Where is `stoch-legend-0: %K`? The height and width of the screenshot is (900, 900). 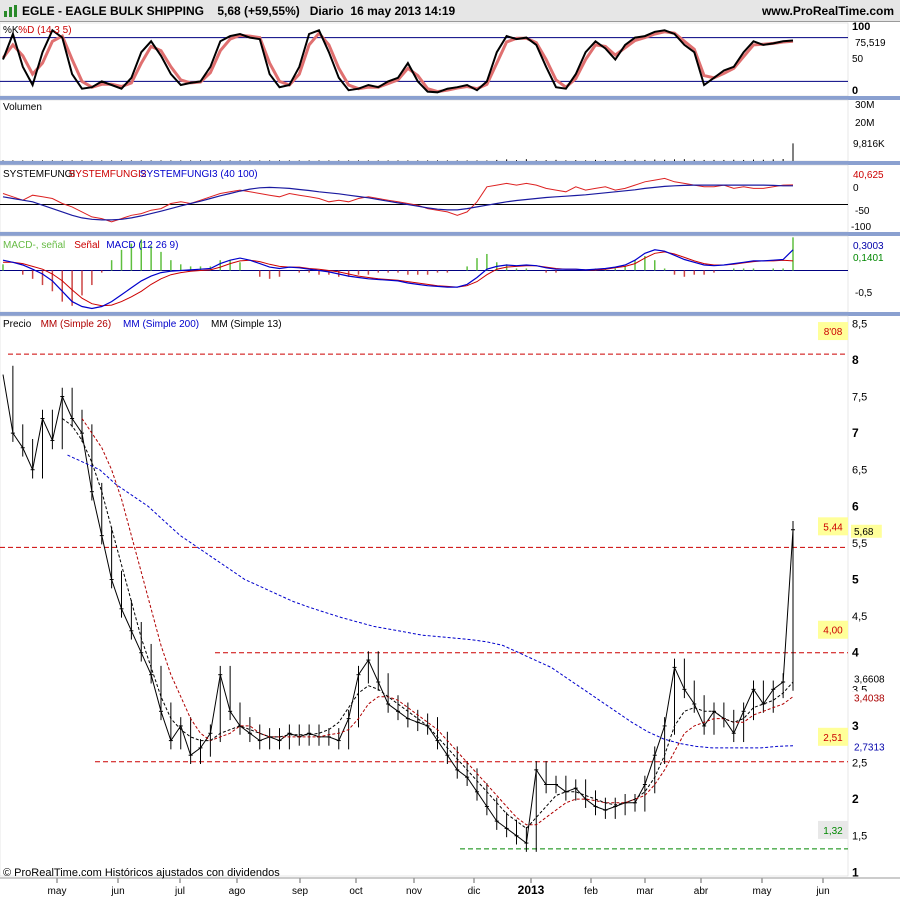 stoch-legend-0: %K is located at coordinates (11, 30).